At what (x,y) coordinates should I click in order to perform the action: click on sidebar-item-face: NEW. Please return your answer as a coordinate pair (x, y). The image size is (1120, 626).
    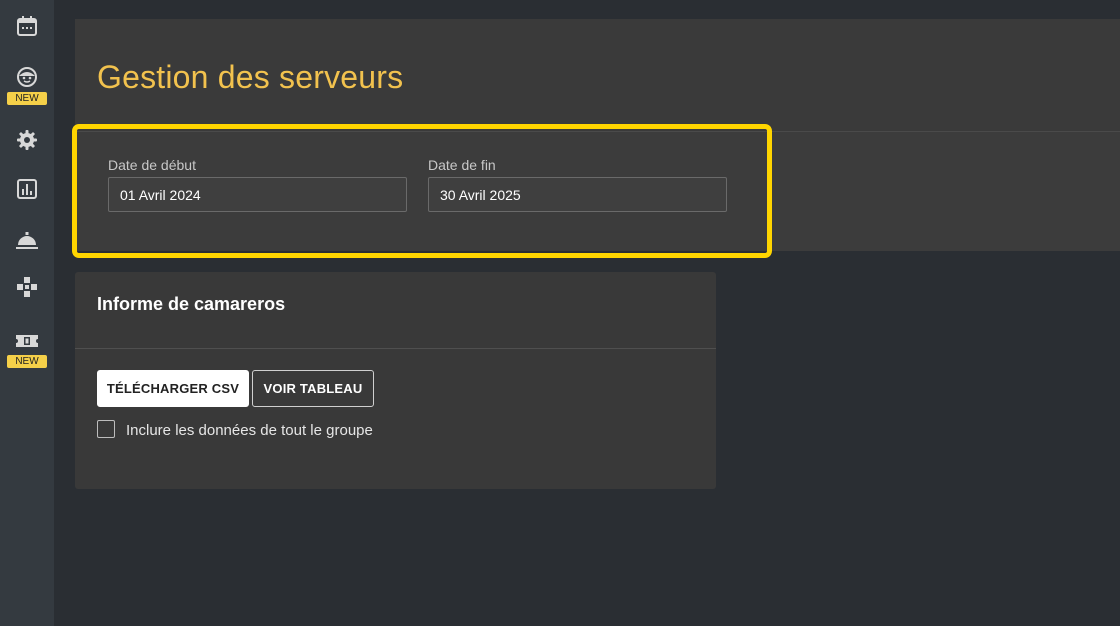
    Looking at the image, I should click on (27, 85).